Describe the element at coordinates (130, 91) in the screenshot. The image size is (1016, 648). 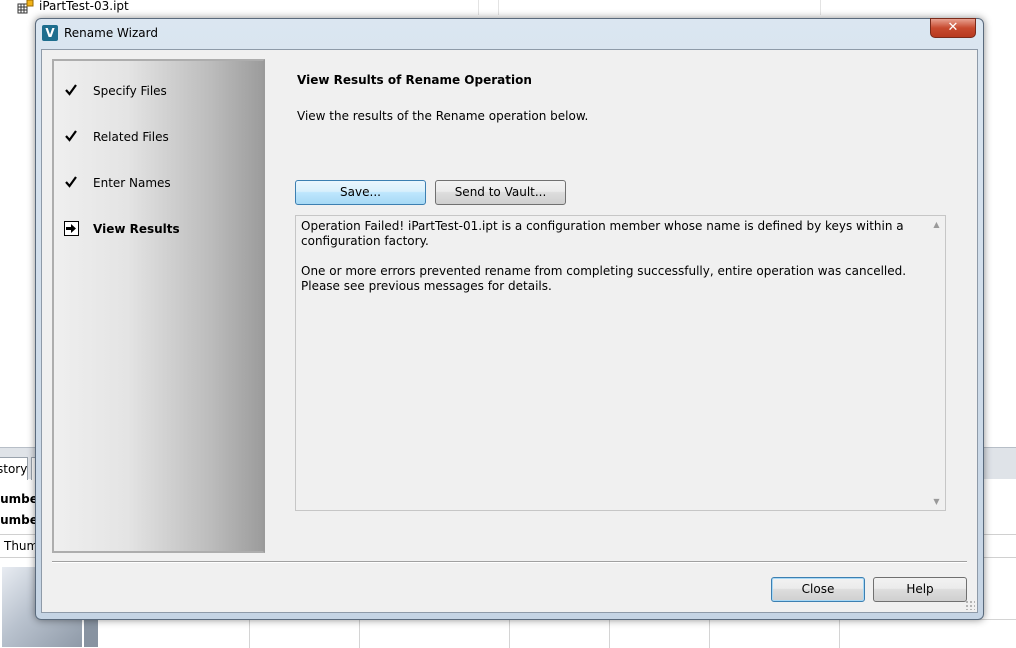
I see `step-label: Specify Files` at that location.